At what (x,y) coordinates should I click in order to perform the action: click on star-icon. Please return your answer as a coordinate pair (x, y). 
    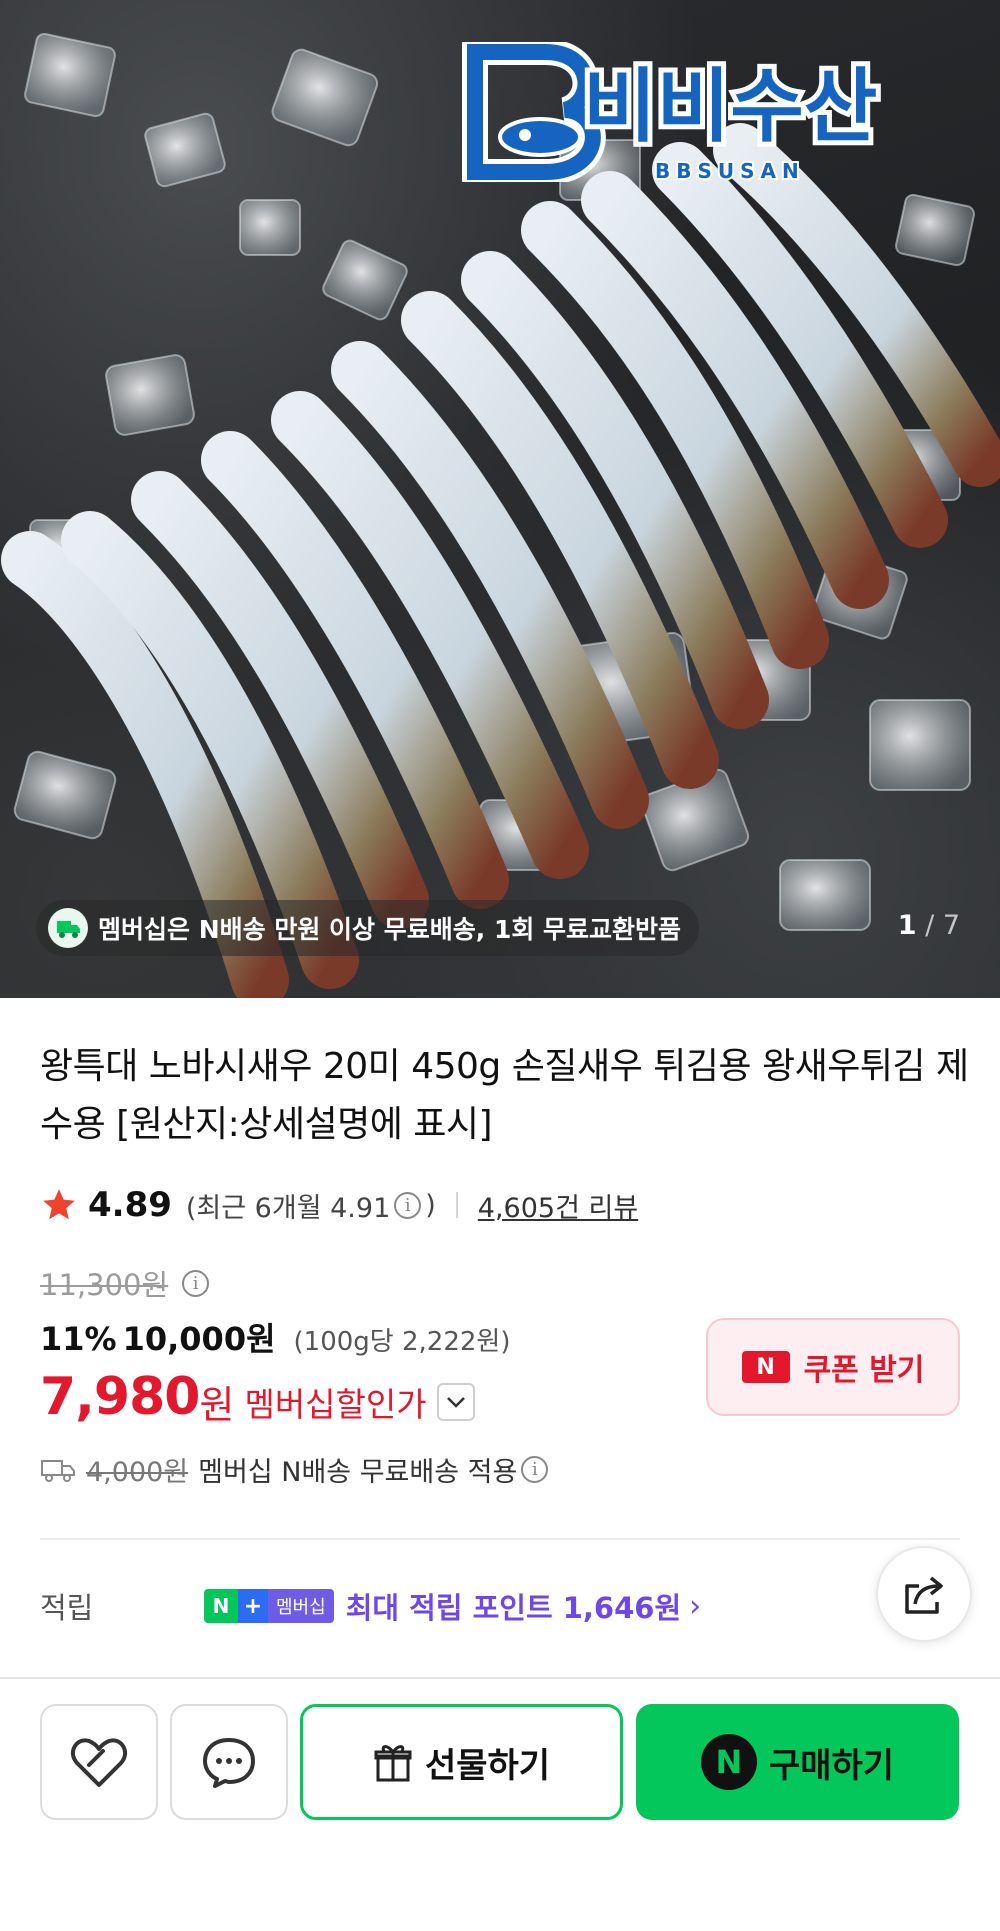
    Looking at the image, I should click on (59, 1204).